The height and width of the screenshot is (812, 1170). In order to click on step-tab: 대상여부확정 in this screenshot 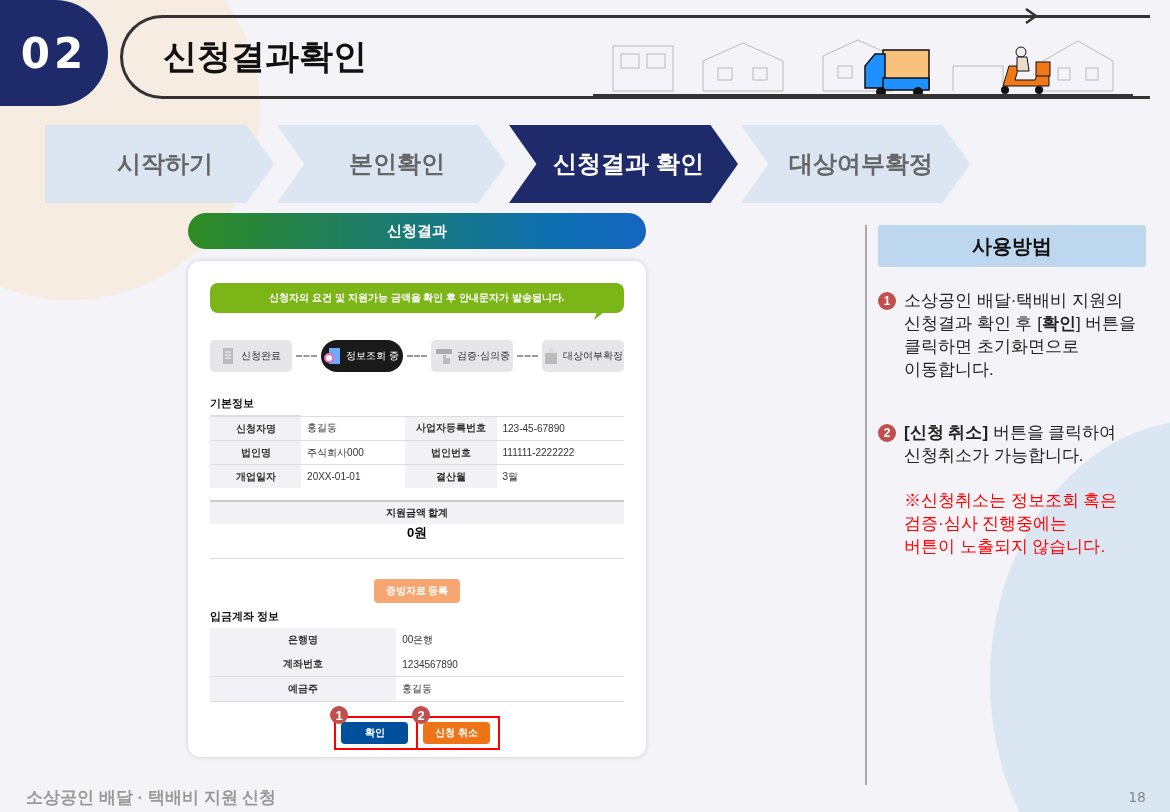, I will do `click(855, 164)`.